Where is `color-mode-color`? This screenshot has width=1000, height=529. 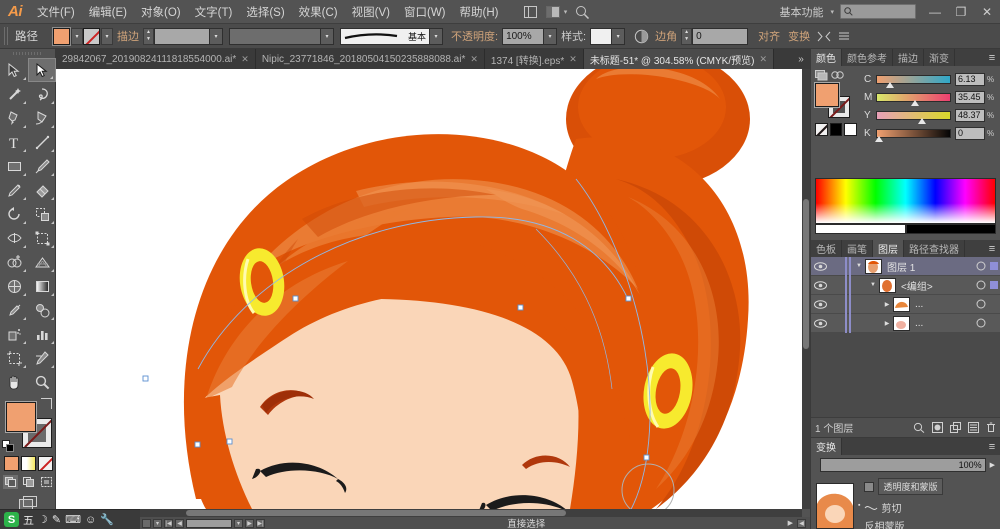
color-mode-color is located at coordinates (11, 463).